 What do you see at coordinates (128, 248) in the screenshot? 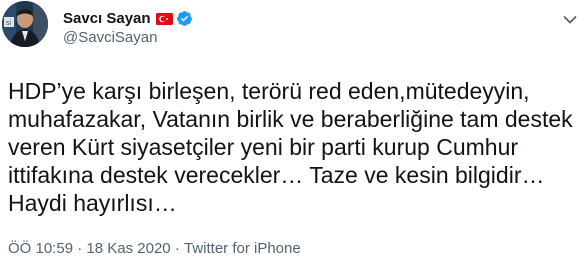
I see `tweet-date: 18 Kas 2020` at bounding box center [128, 248].